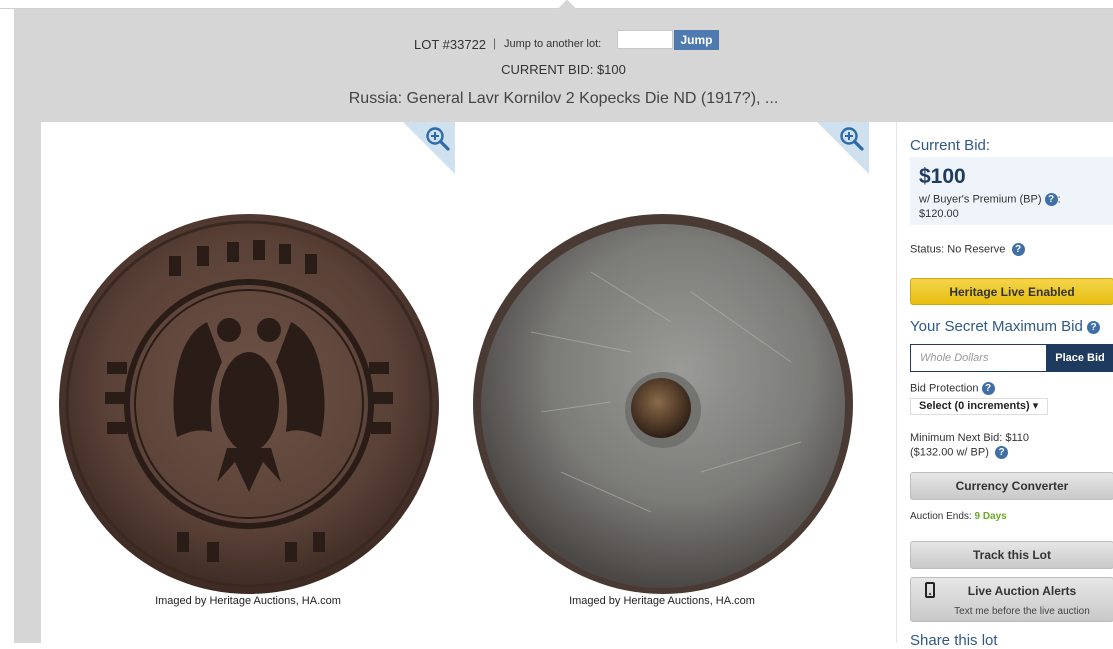 The width and height of the screenshot is (1113, 649). I want to click on current-bid-value: $100, so click(942, 176).